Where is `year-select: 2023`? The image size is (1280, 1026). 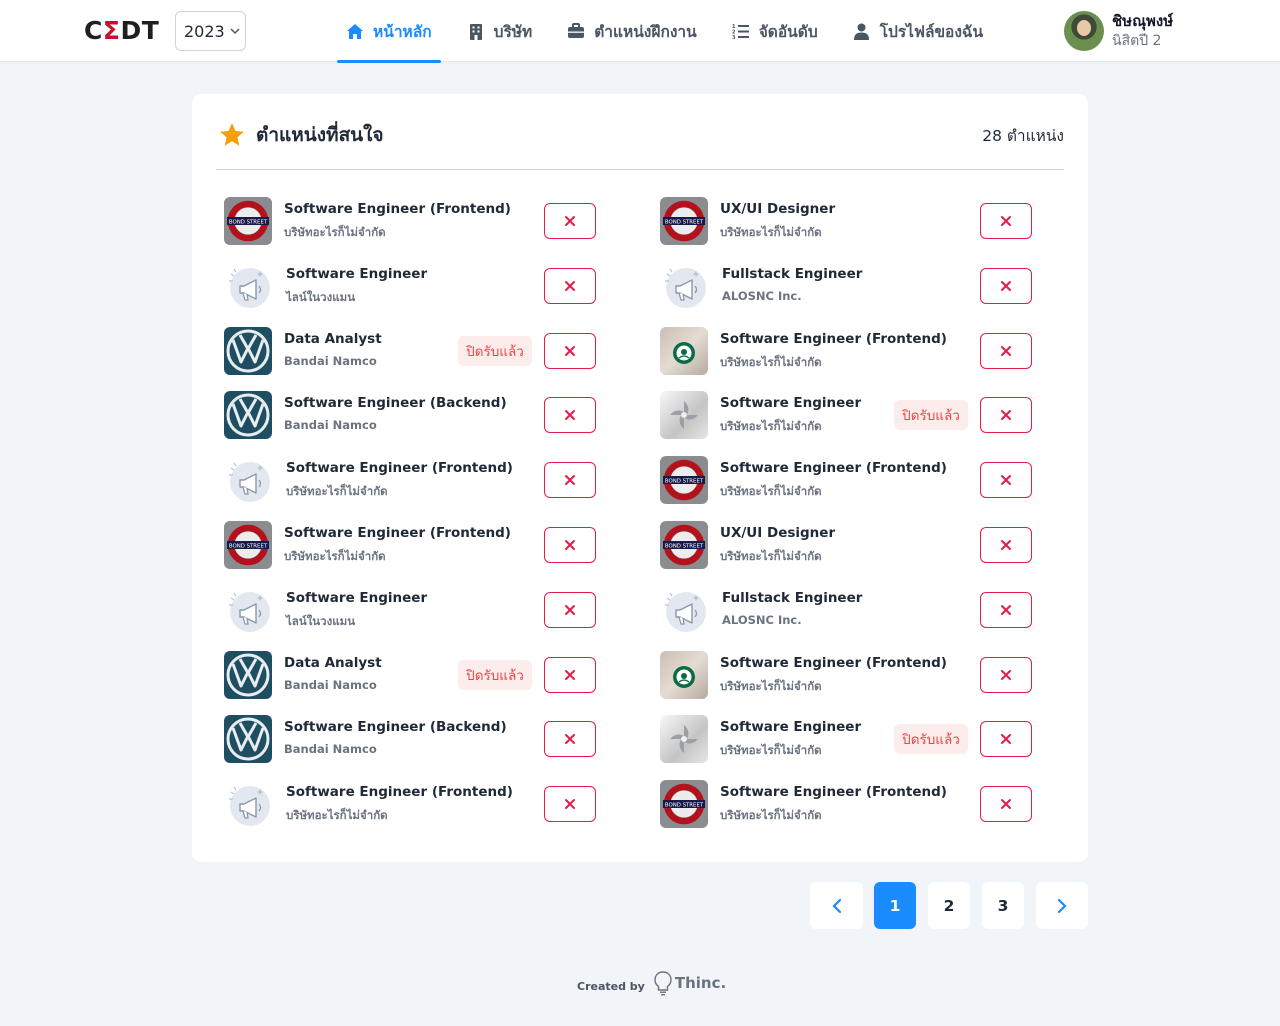
year-select: 2023 is located at coordinates (210, 31).